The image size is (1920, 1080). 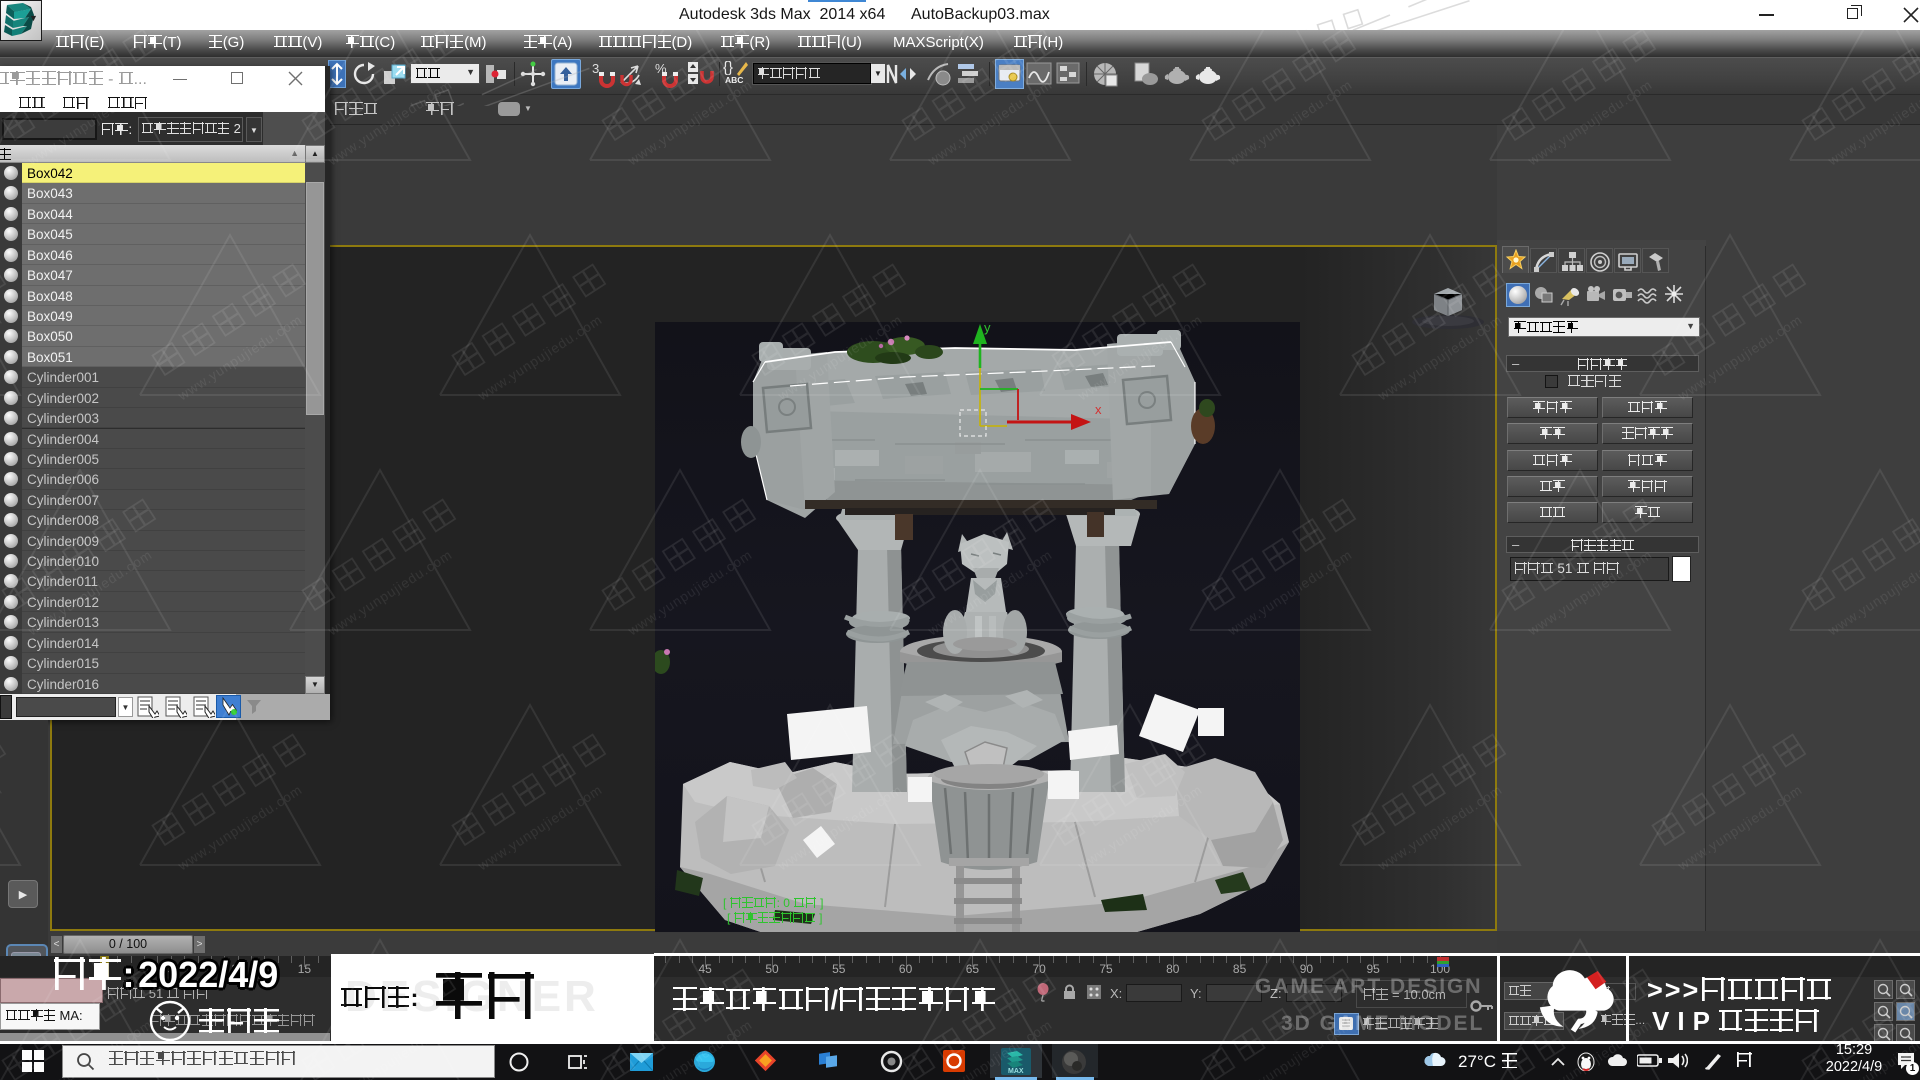 What do you see at coordinates (987, 328) in the screenshot?
I see `svg-text: y` at bounding box center [987, 328].